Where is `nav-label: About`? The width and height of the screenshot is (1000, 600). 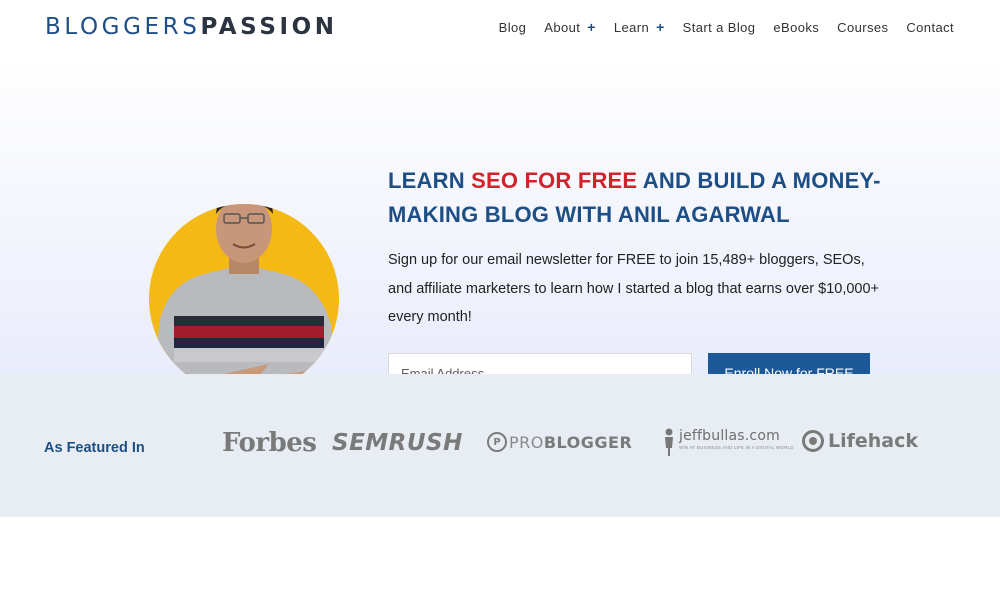 nav-label: About is located at coordinates (562, 27).